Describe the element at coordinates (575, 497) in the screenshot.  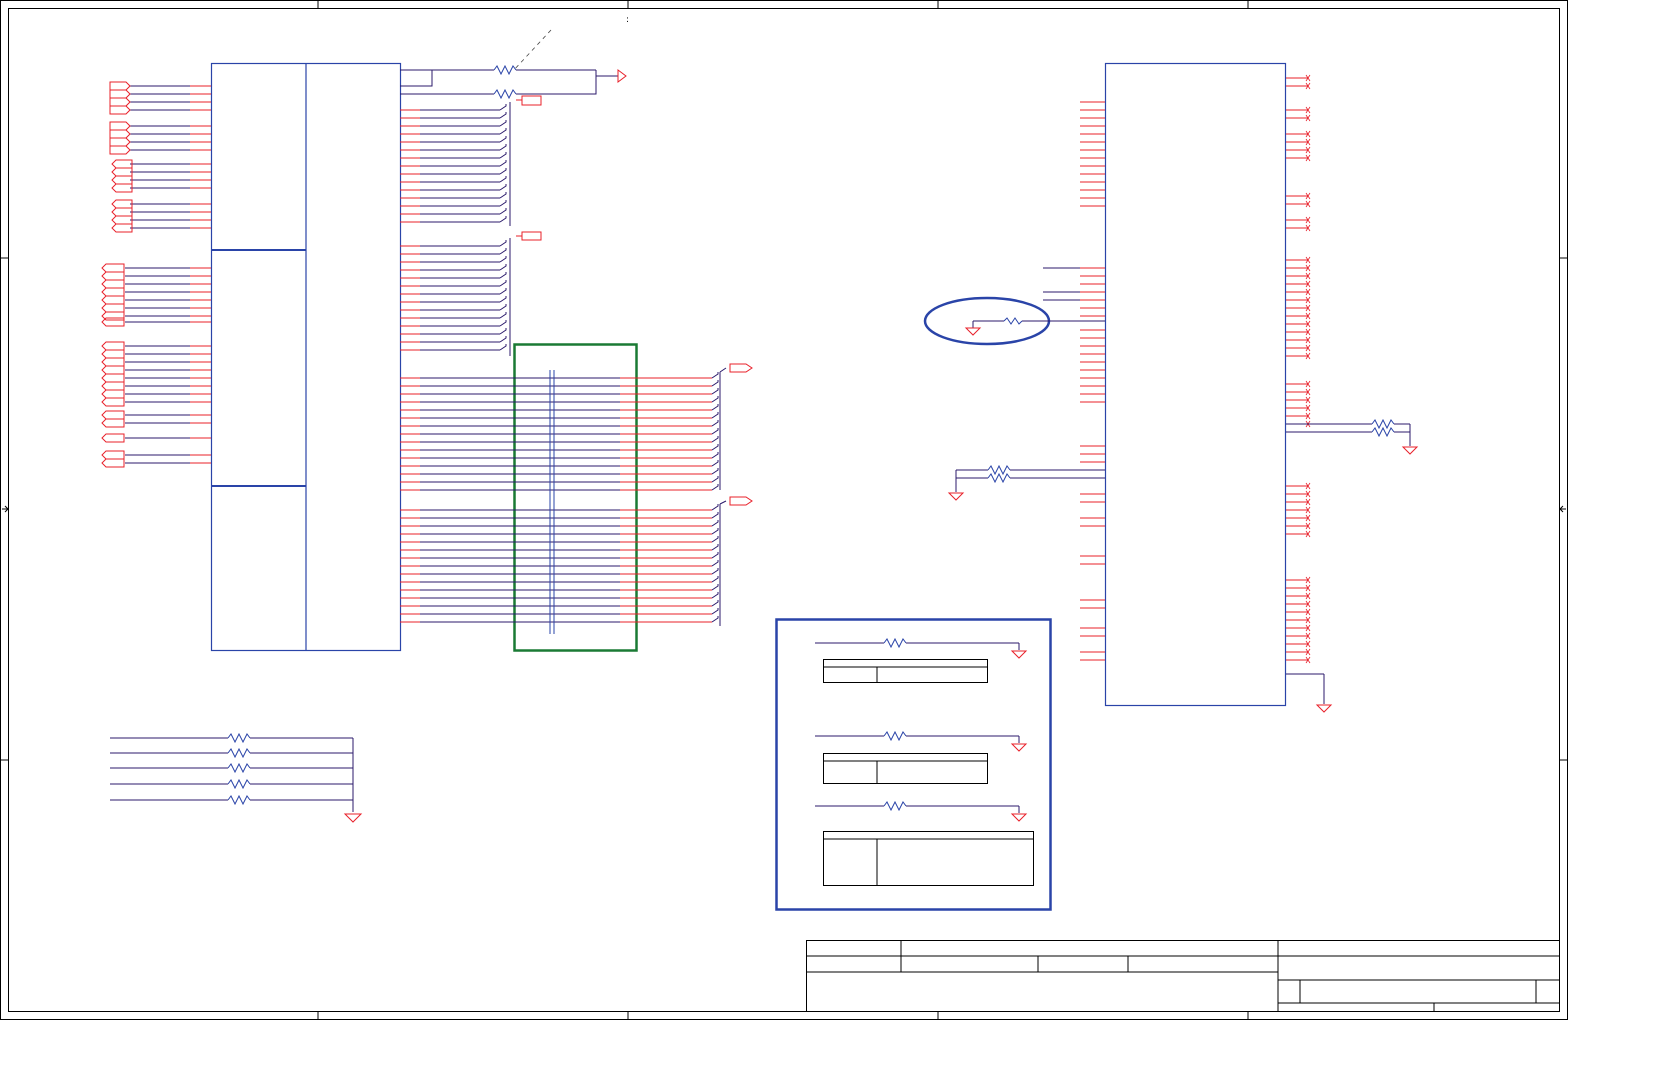
I see `highlight-box` at that location.